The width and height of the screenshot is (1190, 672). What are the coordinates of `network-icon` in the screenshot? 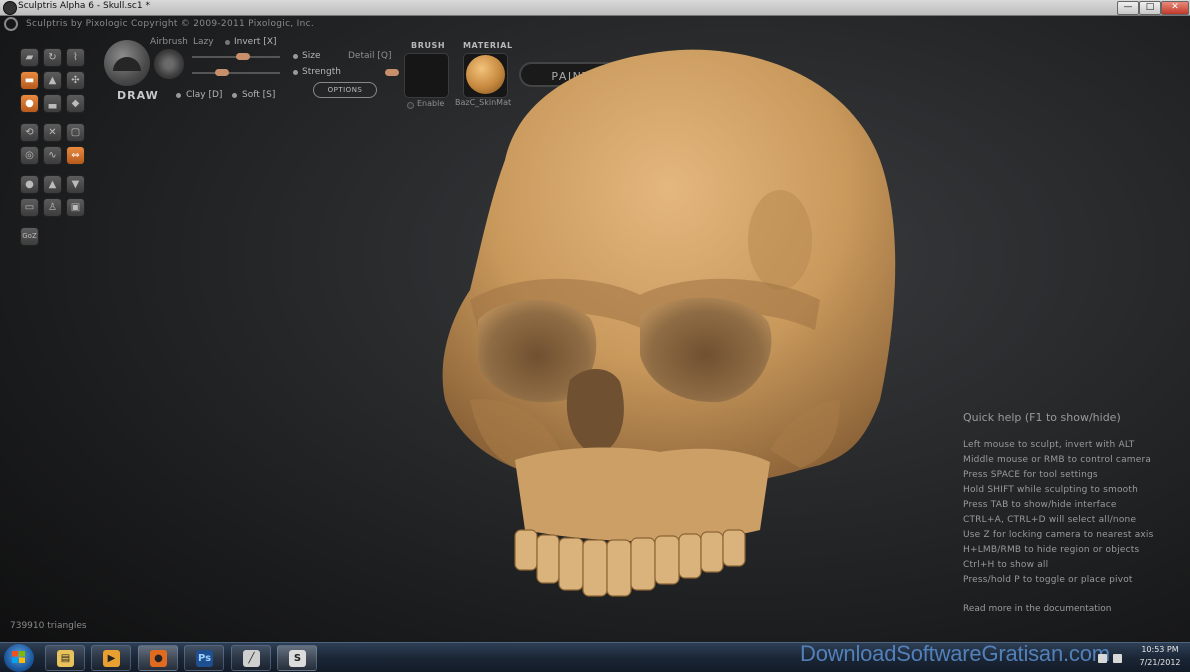 It's located at (1102, 658).